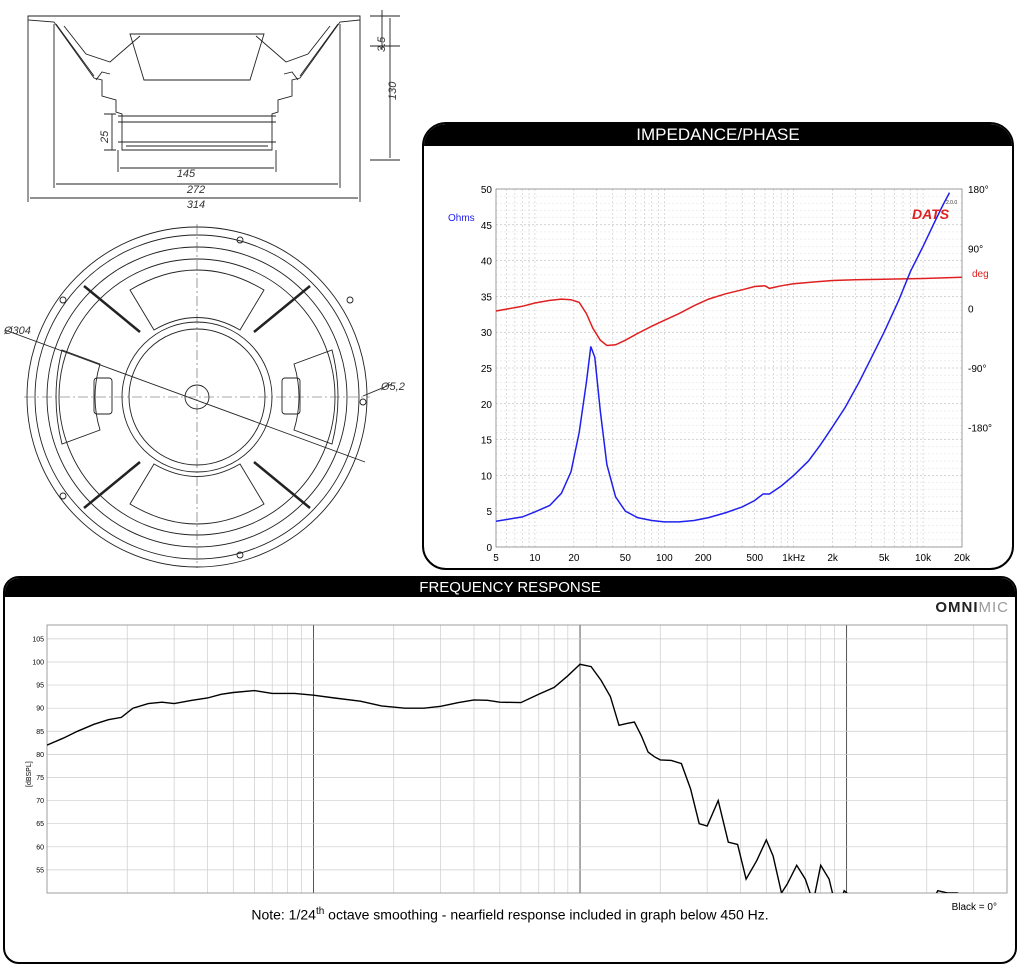 Image resolution: width=1020 pixels, height=965 pixels. Describe the element at coordinates (962, 558) in the screenshot. I see `x-tick-label: 20k` at that location.